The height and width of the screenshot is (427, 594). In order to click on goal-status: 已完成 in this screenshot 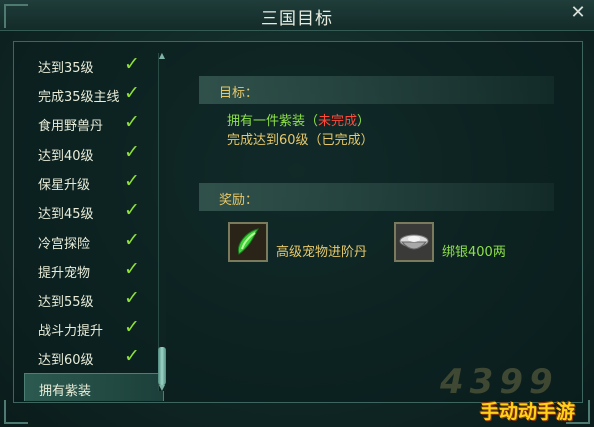, I will do `click(341, 140)`.